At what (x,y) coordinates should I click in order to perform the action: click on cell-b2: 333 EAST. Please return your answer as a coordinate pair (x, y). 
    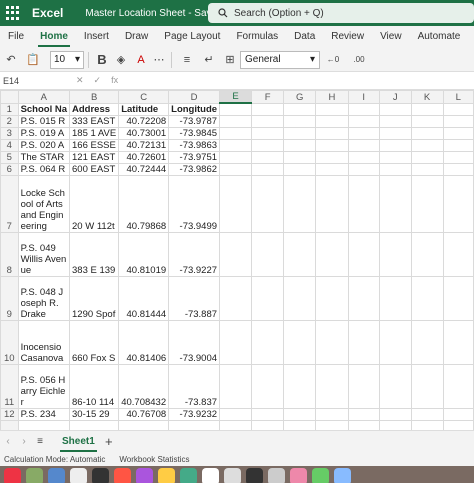
    Looking at the image, I should click on (94, 121).